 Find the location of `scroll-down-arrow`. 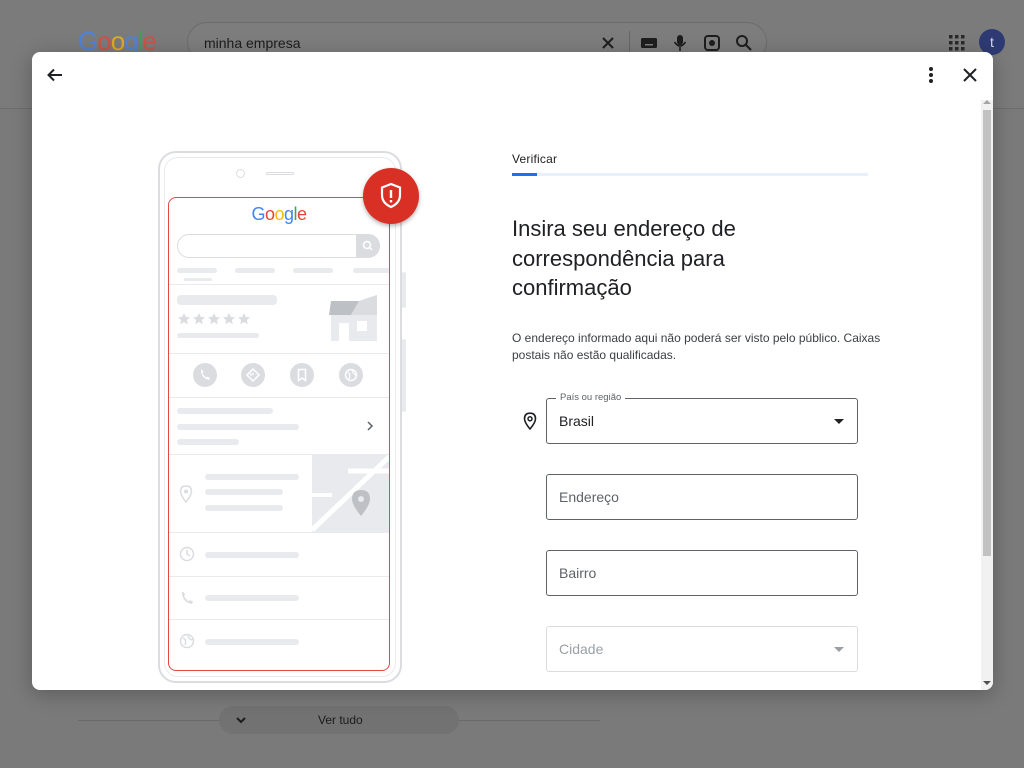

scroll-down-arrow is located at coordinates (987, 683).